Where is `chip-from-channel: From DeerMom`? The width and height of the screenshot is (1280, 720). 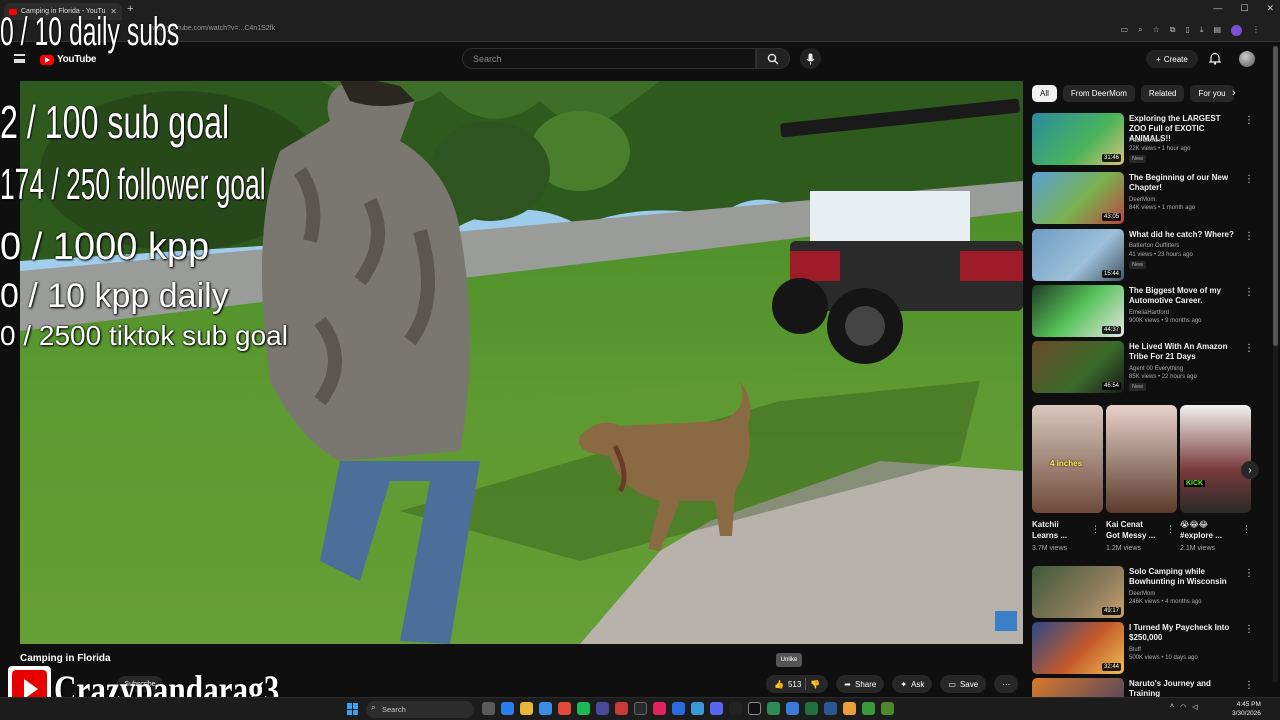
chip-from-channel: From DeerMom is located at coordinates (1098, 93).